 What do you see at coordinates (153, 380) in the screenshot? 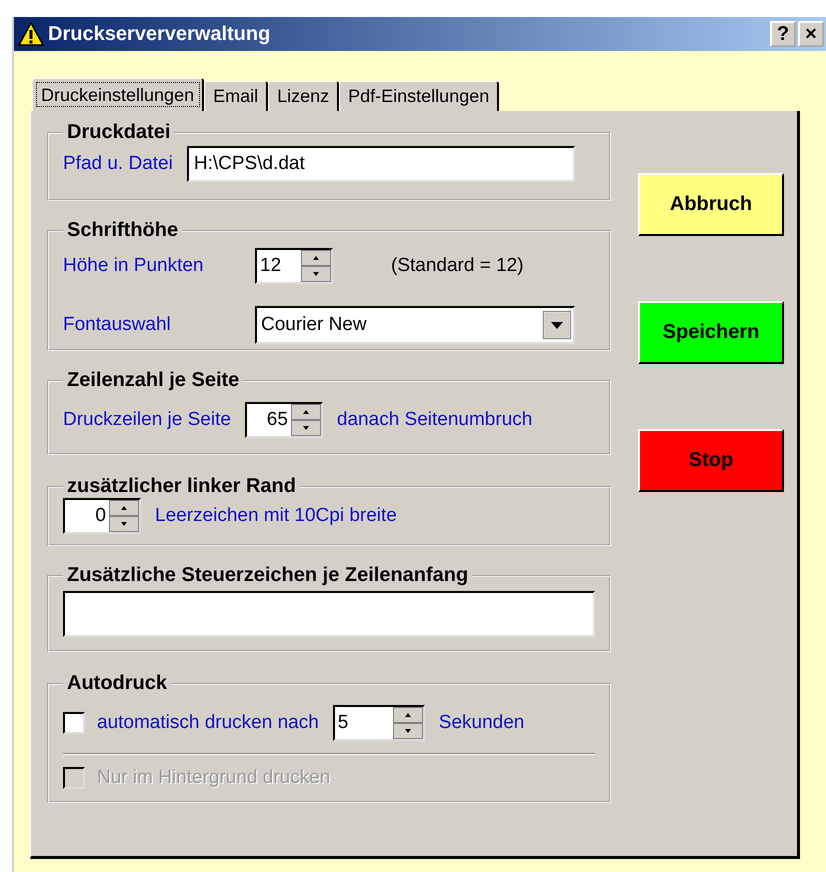
I see `group-title: Zeilenzahl je Seite` at bounding box center [153, 380].